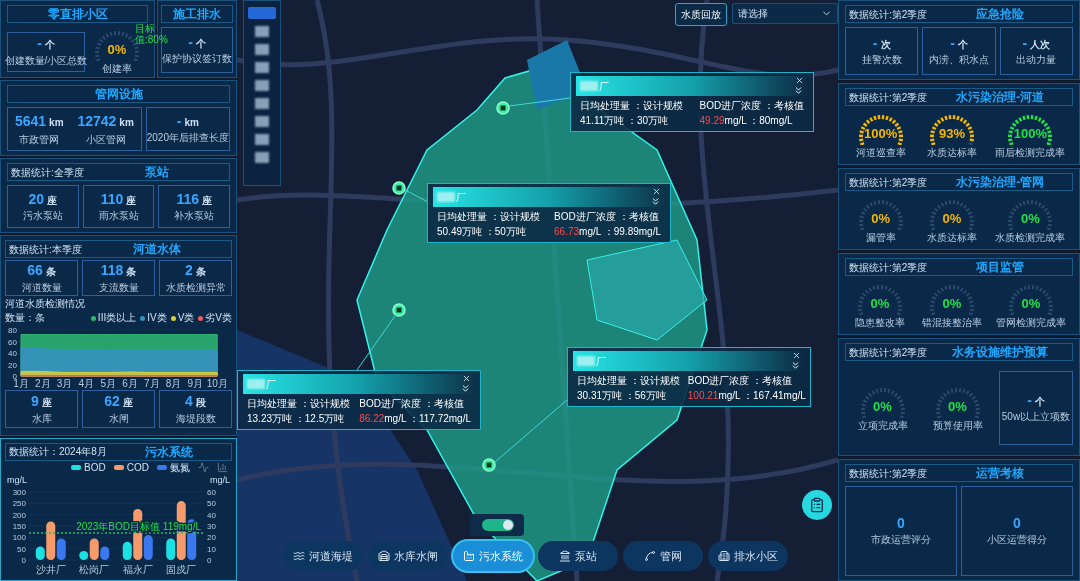 This screenshot has height=581, width=1080. What do you see at coordinates (156, 250) in the screenshot?
I see `panel-title: 河道水体` at bounding box center [156, 250].